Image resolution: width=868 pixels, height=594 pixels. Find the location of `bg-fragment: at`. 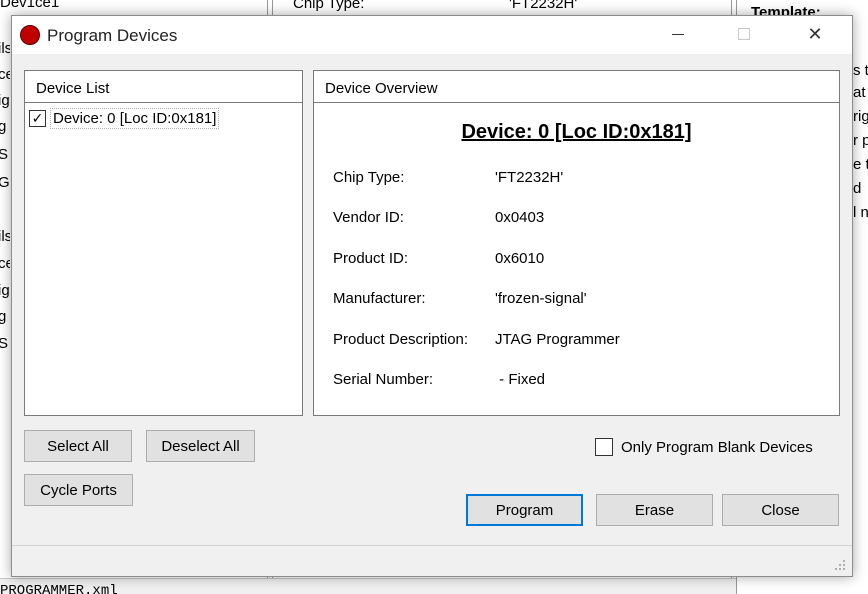

bg-fragment: at is located at coordinates (859, 92).